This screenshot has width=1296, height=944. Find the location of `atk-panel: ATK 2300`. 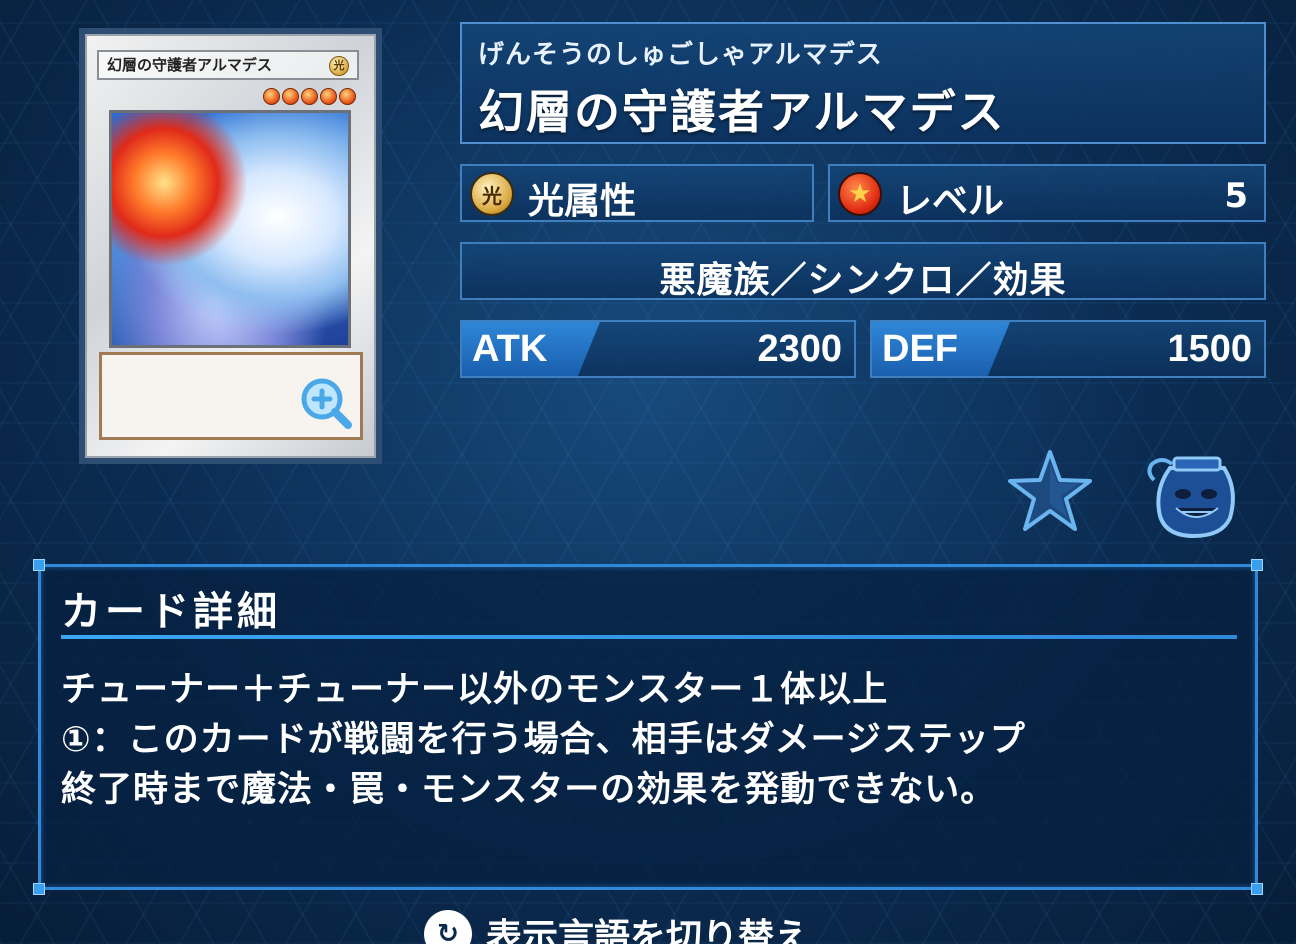

atk-panel: ATK 2300 is located at coordinates (658, 349).